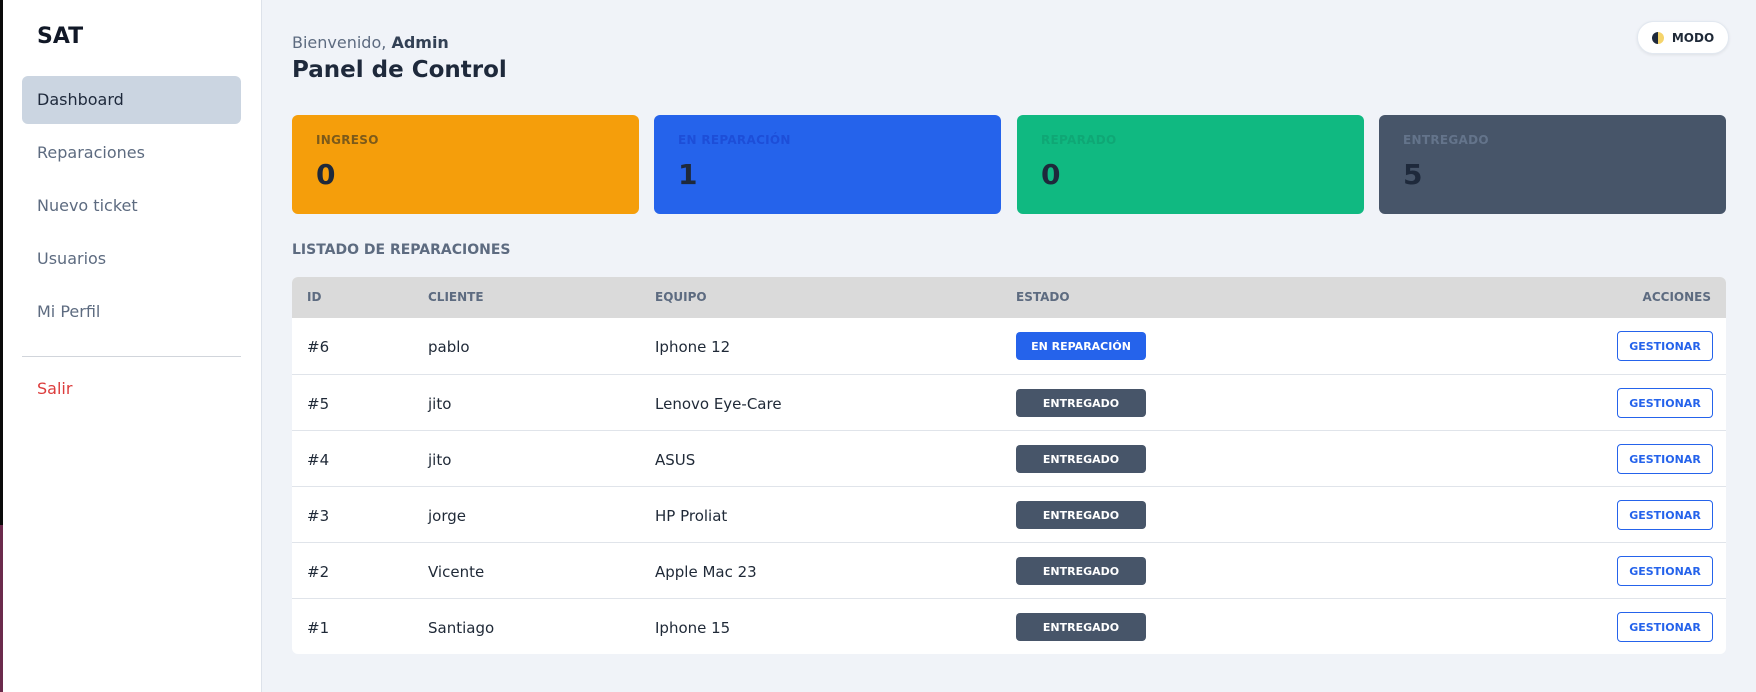  Describe the element at coordinates (318, 516) in the screenshot. I see `cell-id: #3` at that location.